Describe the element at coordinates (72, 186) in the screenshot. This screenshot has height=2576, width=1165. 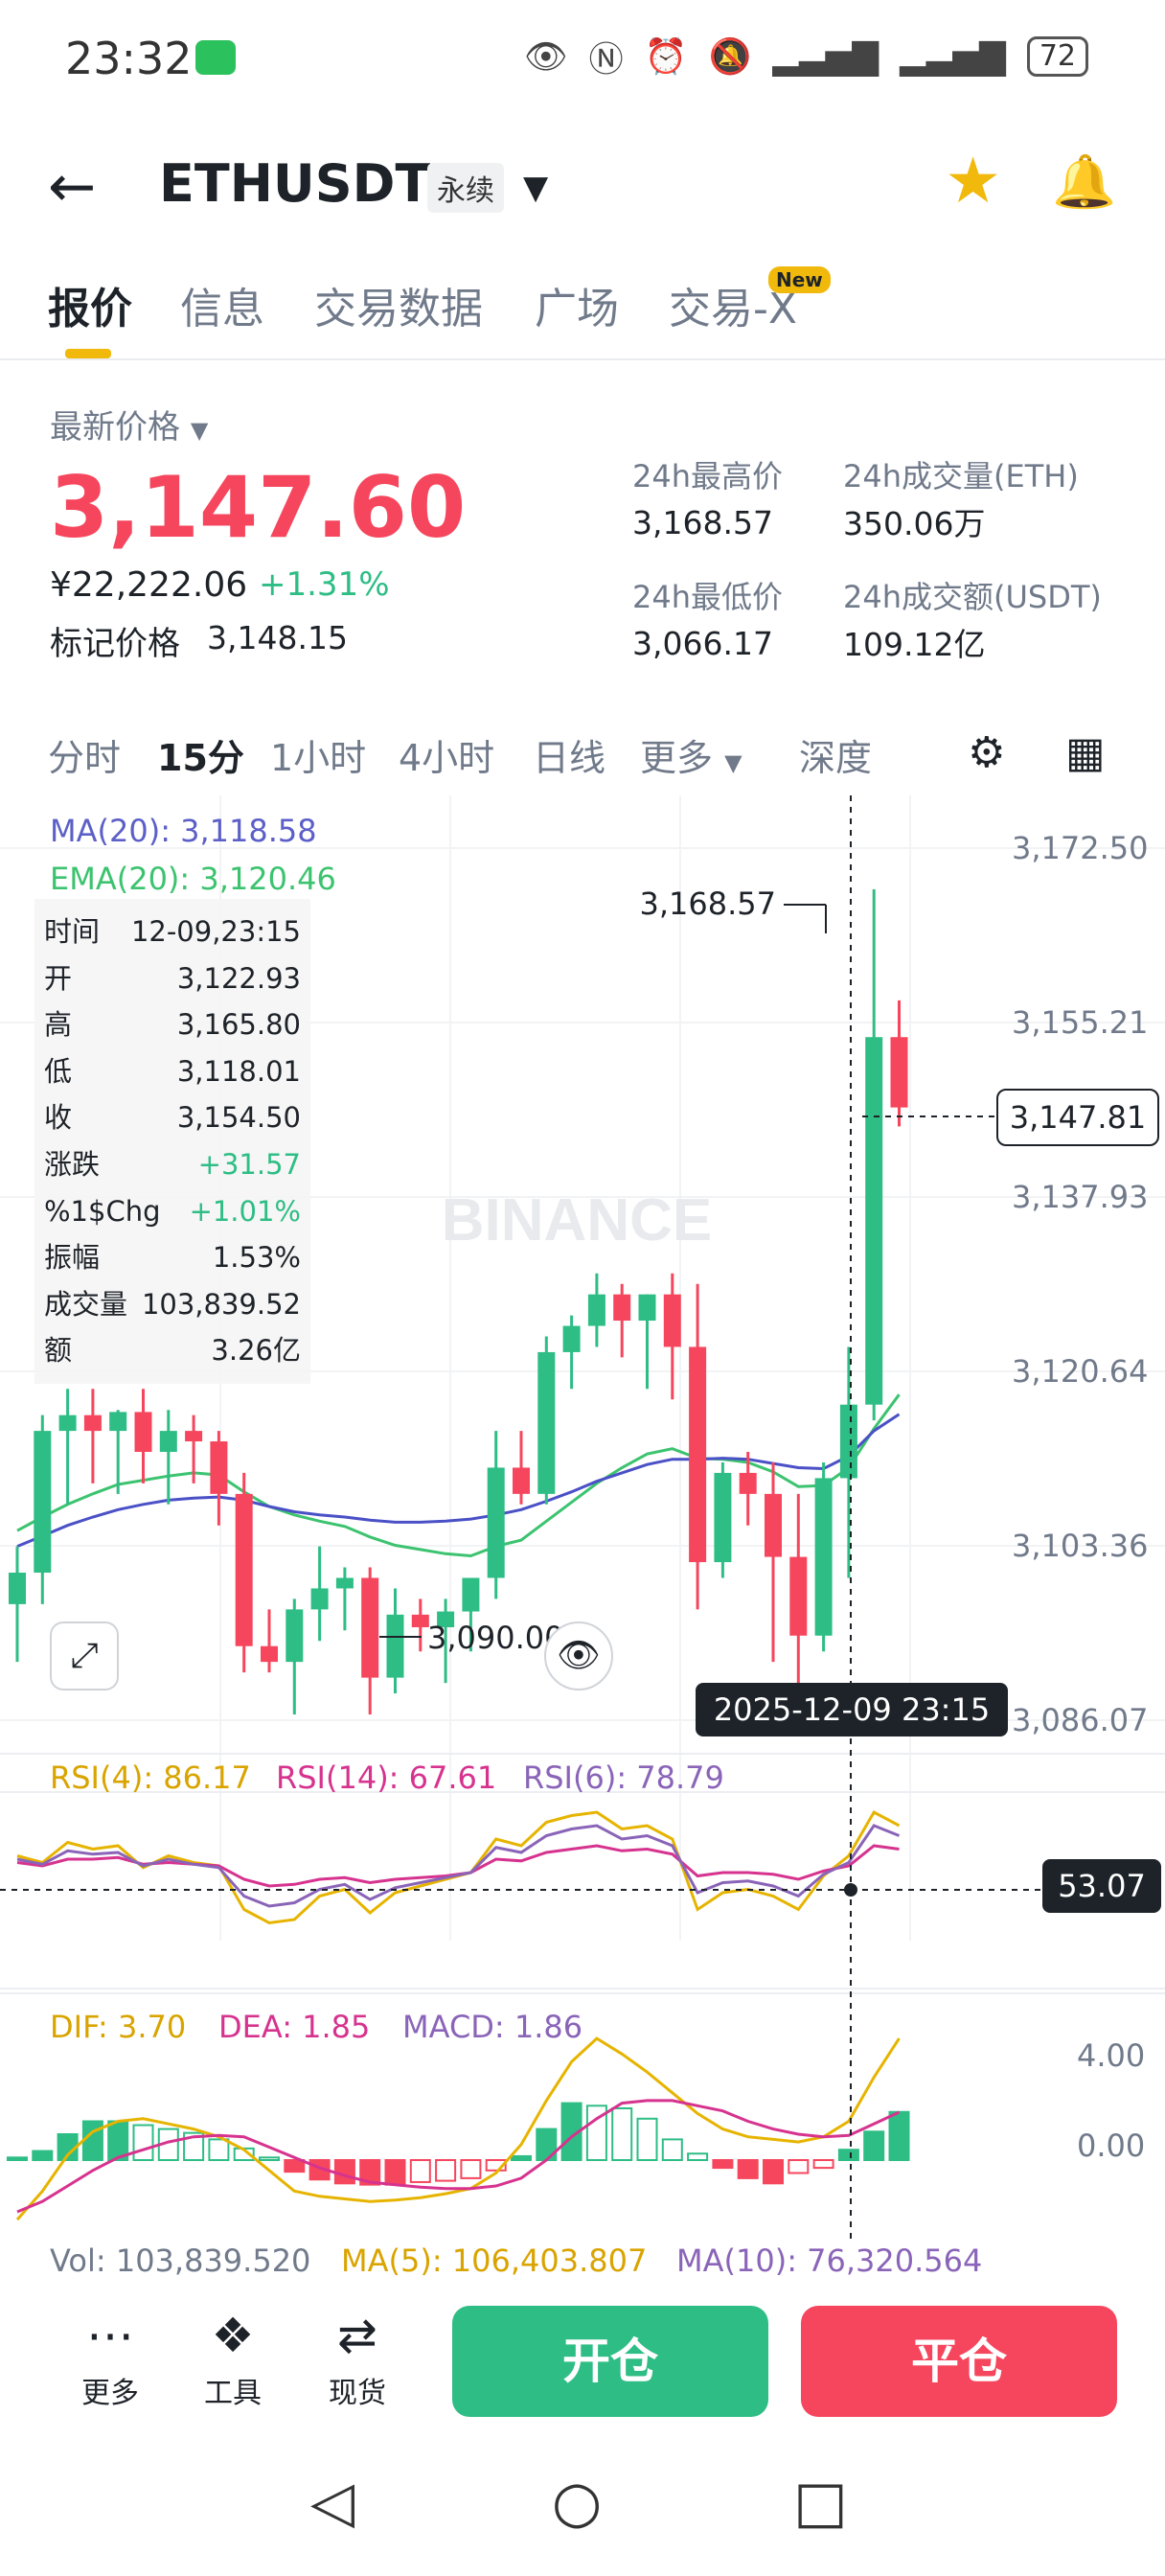
I see `back-arrow-icon: ←` at that location.